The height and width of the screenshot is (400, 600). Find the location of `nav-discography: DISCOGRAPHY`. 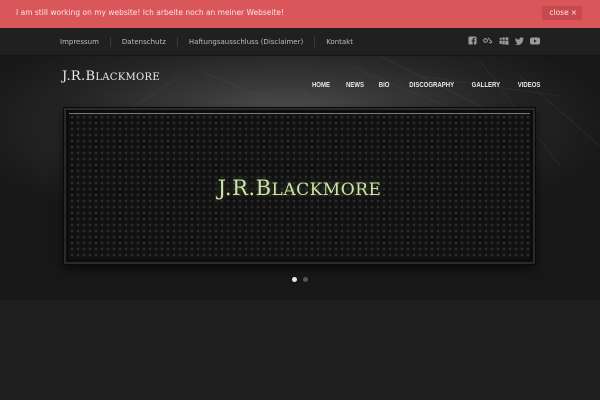

nav-discography: DISCOGRAPHY is located at coordinates (432, 85).